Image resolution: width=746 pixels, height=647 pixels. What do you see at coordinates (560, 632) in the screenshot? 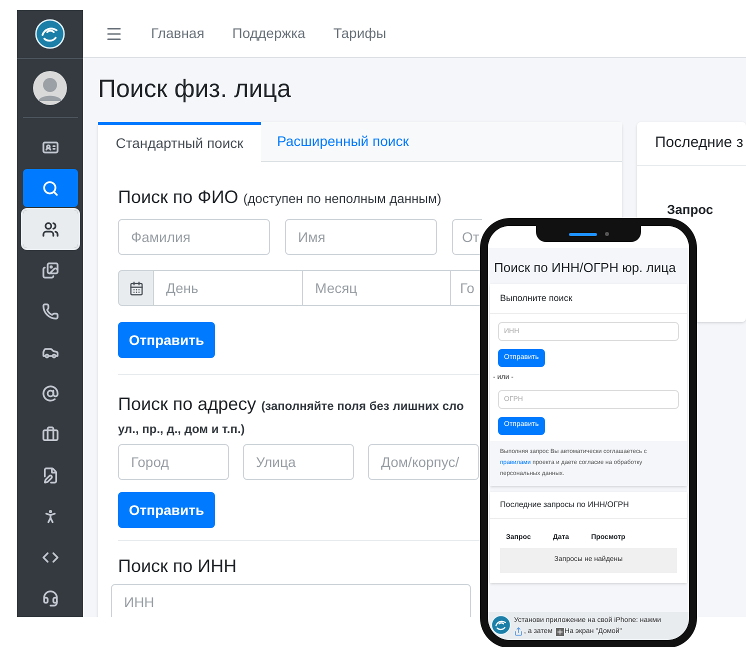
I see `plus-icon` at bounding box center [560, 632].